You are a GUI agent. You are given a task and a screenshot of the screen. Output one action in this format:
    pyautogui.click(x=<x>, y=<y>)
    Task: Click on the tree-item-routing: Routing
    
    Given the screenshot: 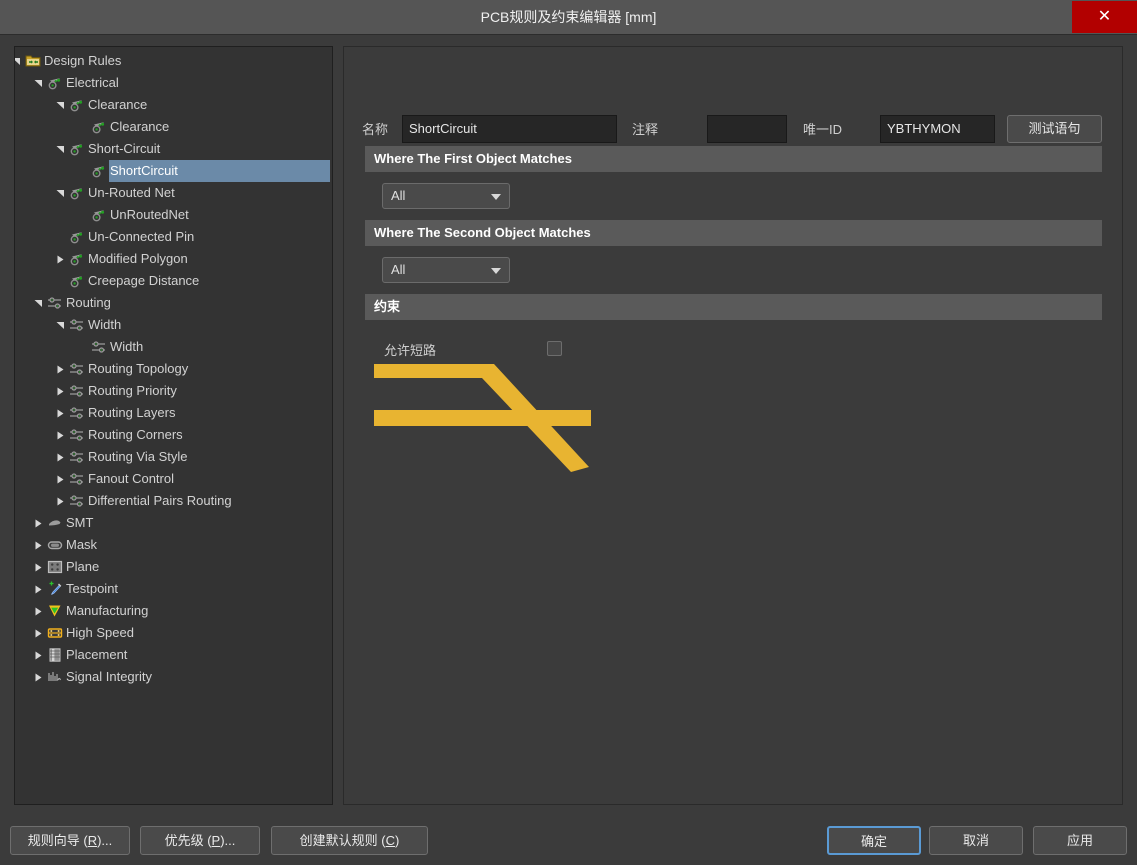 What is the action you would take?
    pyautogui.click(x=173, y=303)
    